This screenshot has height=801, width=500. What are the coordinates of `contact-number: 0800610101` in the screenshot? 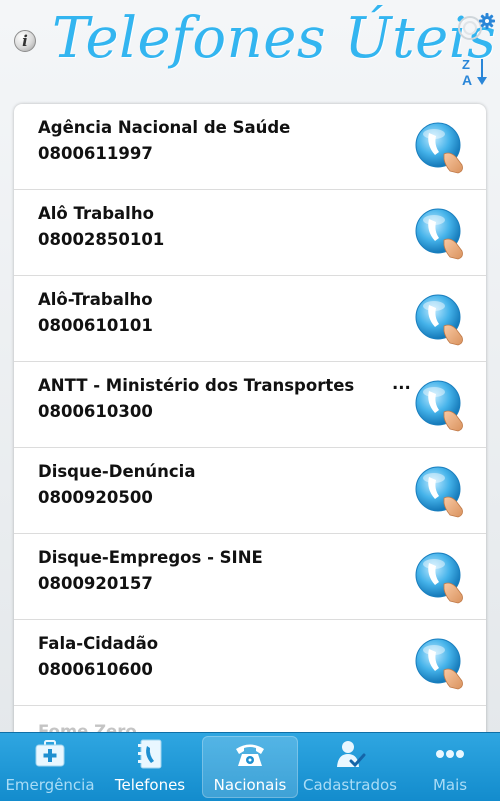 It's located at (95, 325).